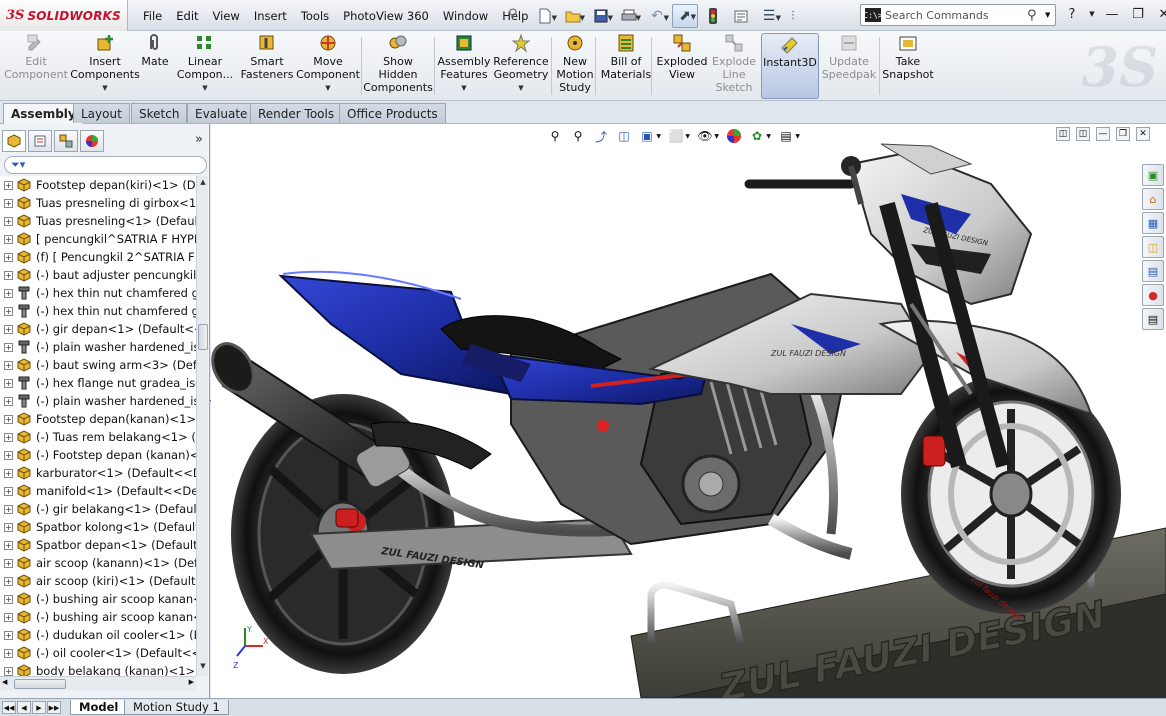 The height and width of the screenshot is (716, 1166). I want to click on pin-icon: ⚲, so click(516, 15).